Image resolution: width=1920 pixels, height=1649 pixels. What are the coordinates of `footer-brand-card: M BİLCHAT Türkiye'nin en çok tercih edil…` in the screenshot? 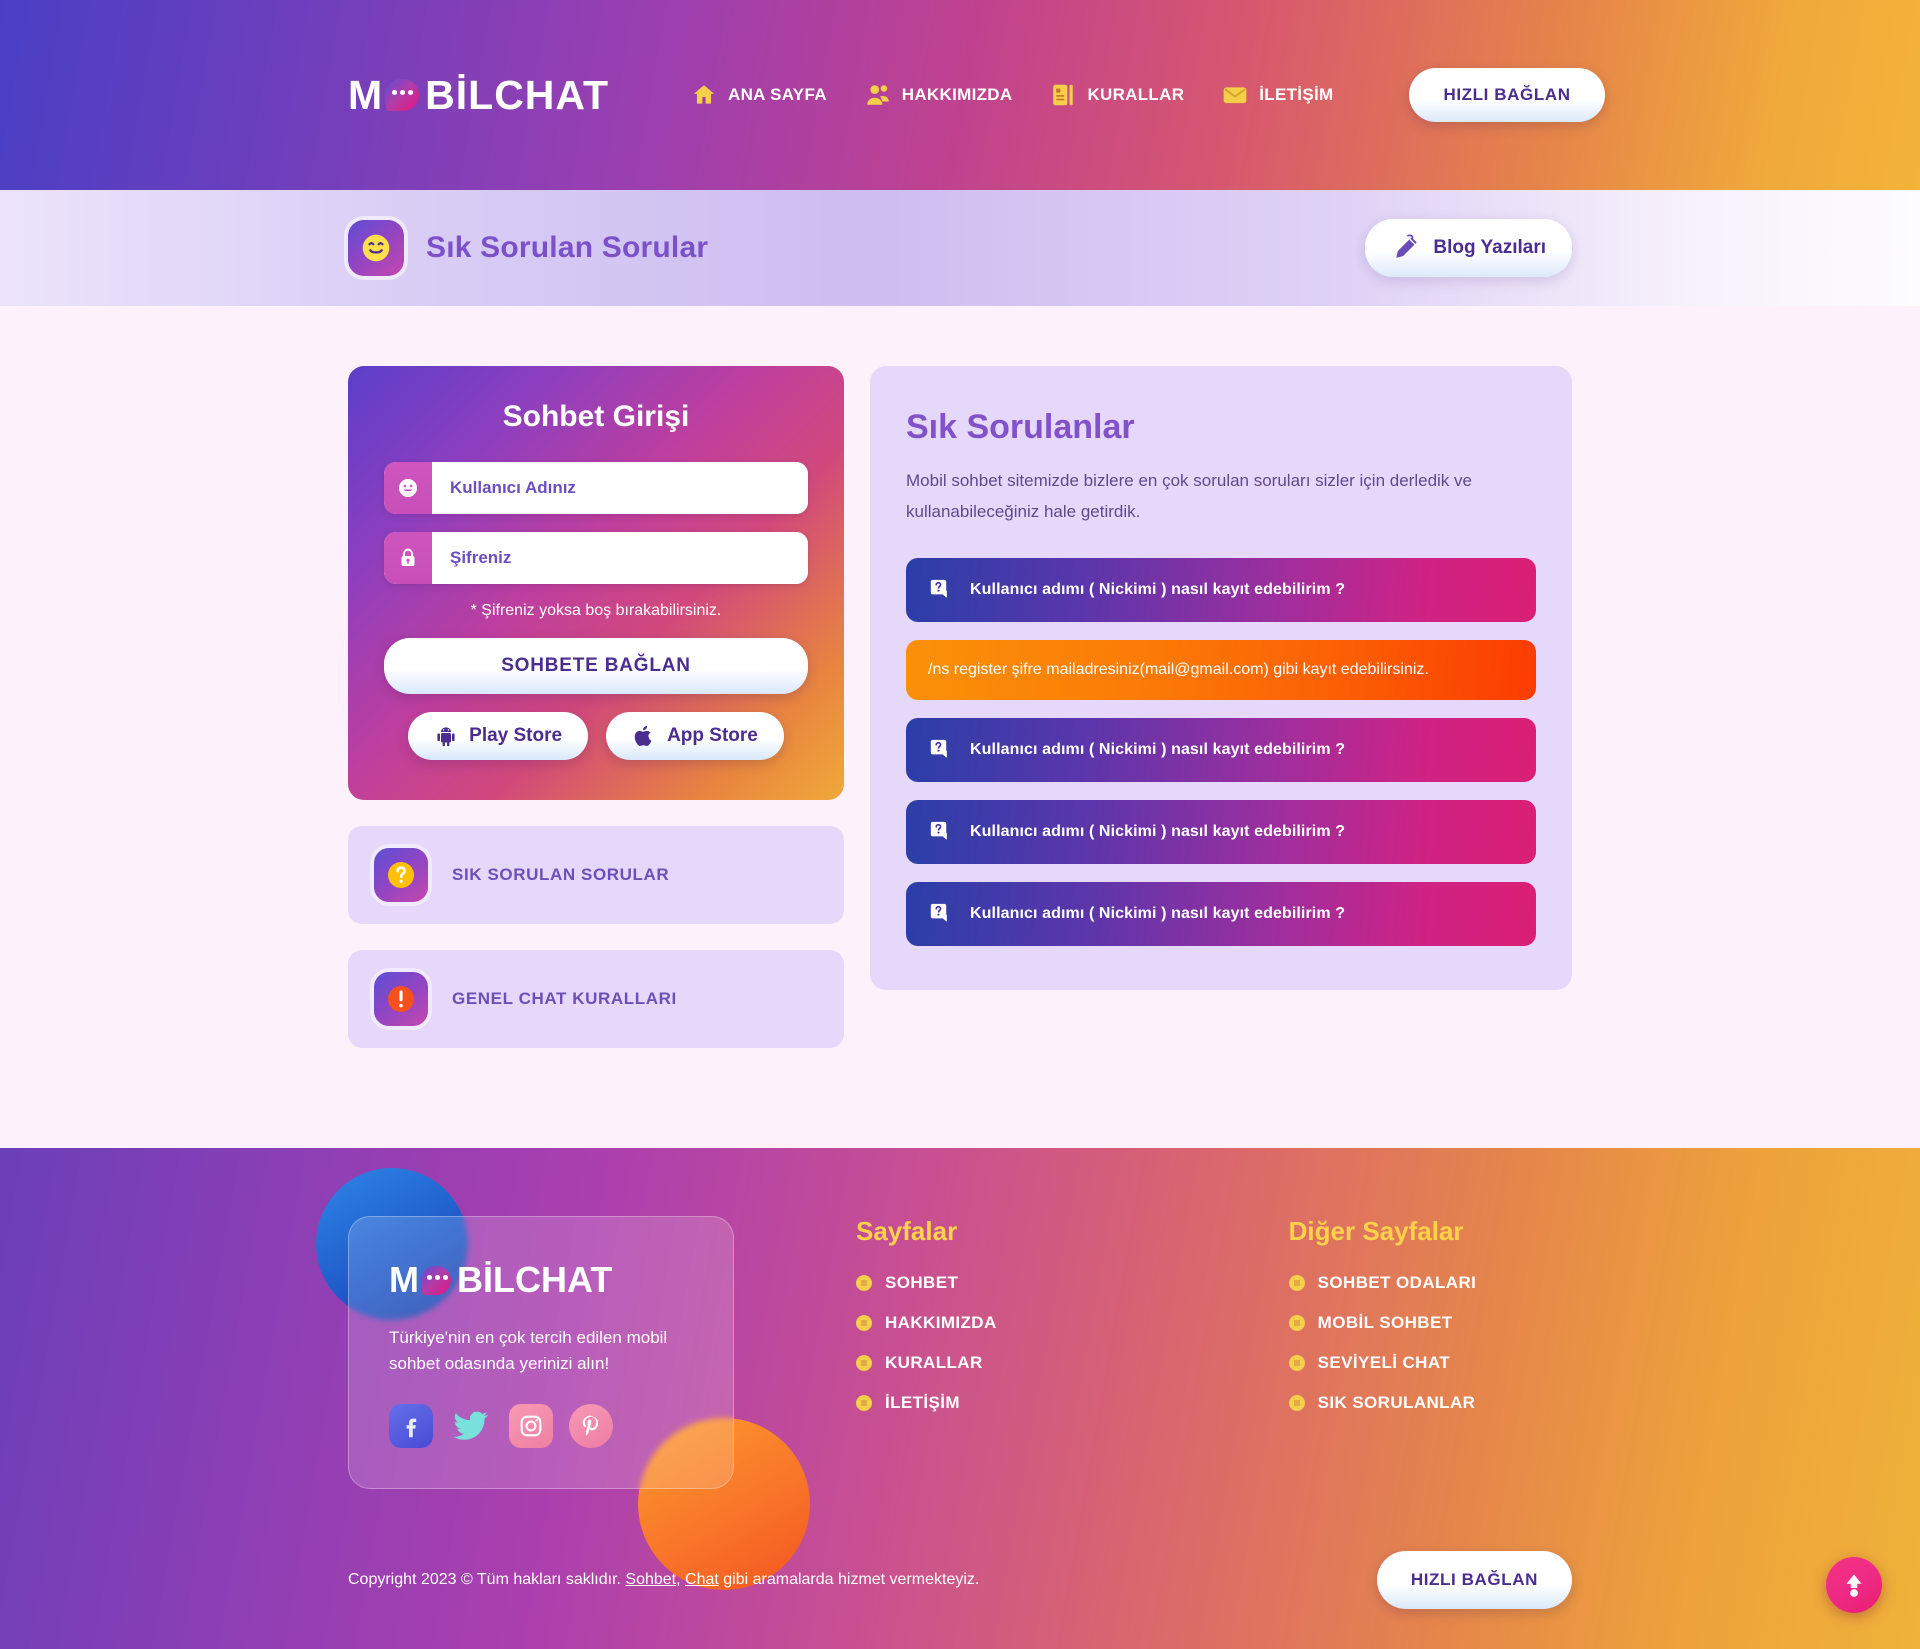 It's located at (541, 1352).